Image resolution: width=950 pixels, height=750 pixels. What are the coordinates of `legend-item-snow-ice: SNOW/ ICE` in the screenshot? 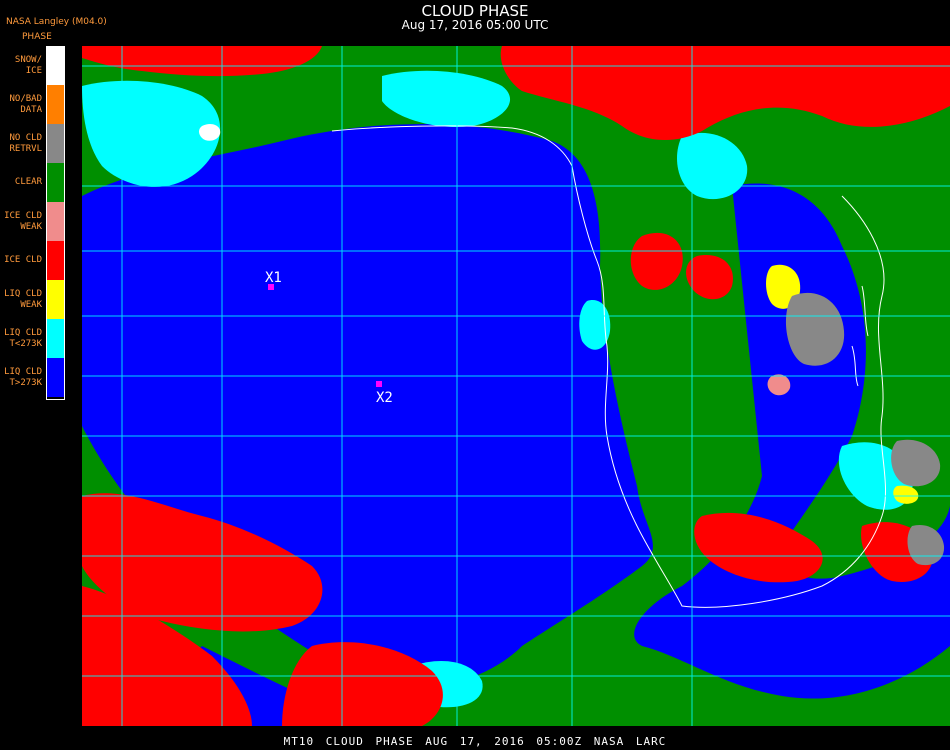 It's located at (33, 65).